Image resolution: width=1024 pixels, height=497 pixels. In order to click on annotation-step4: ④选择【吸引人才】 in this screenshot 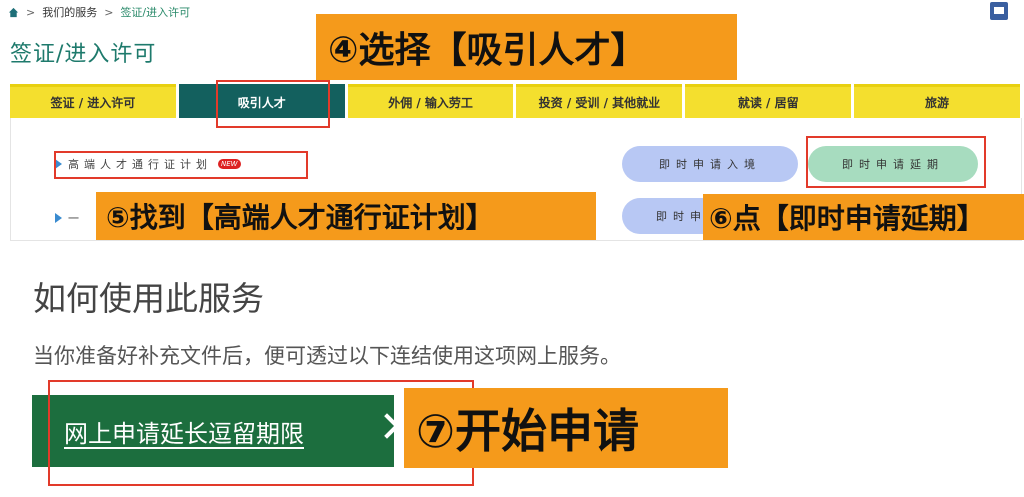, I will do `click(526, 47)`.